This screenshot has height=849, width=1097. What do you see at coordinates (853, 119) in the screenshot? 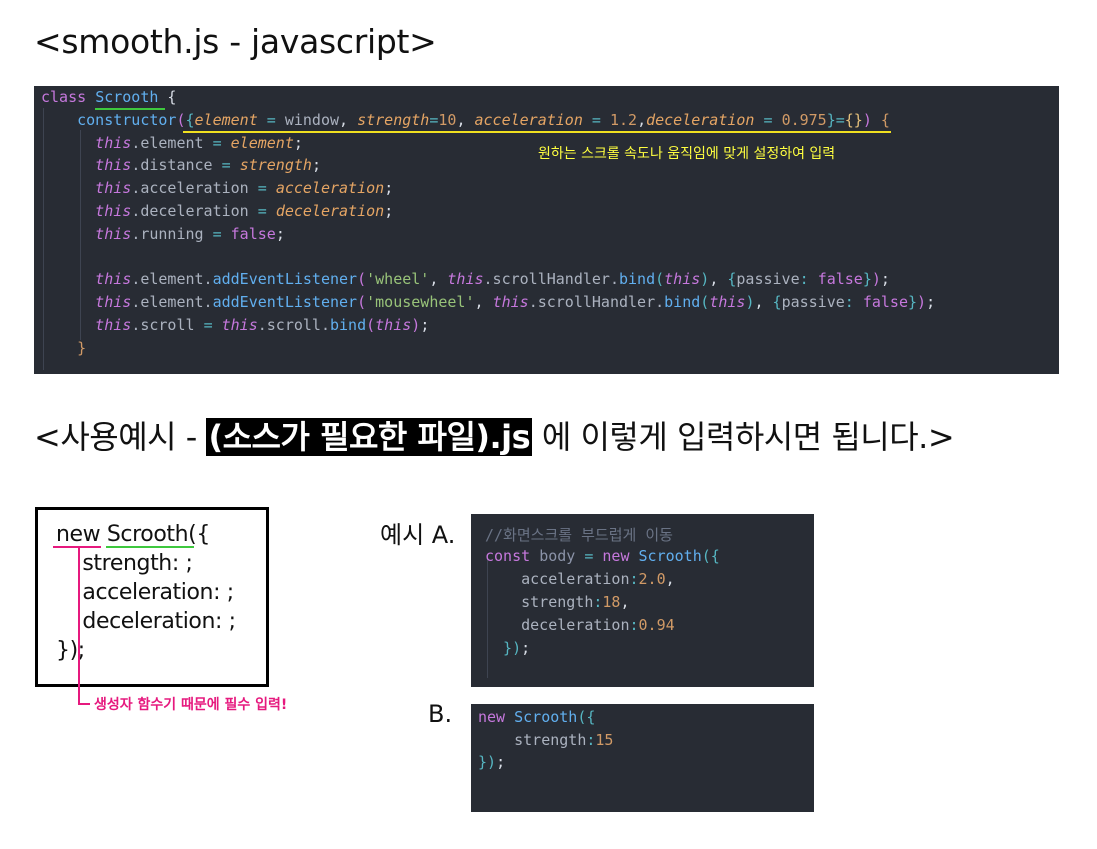
I see `code-token: {}` at bounding box center [853, 119].